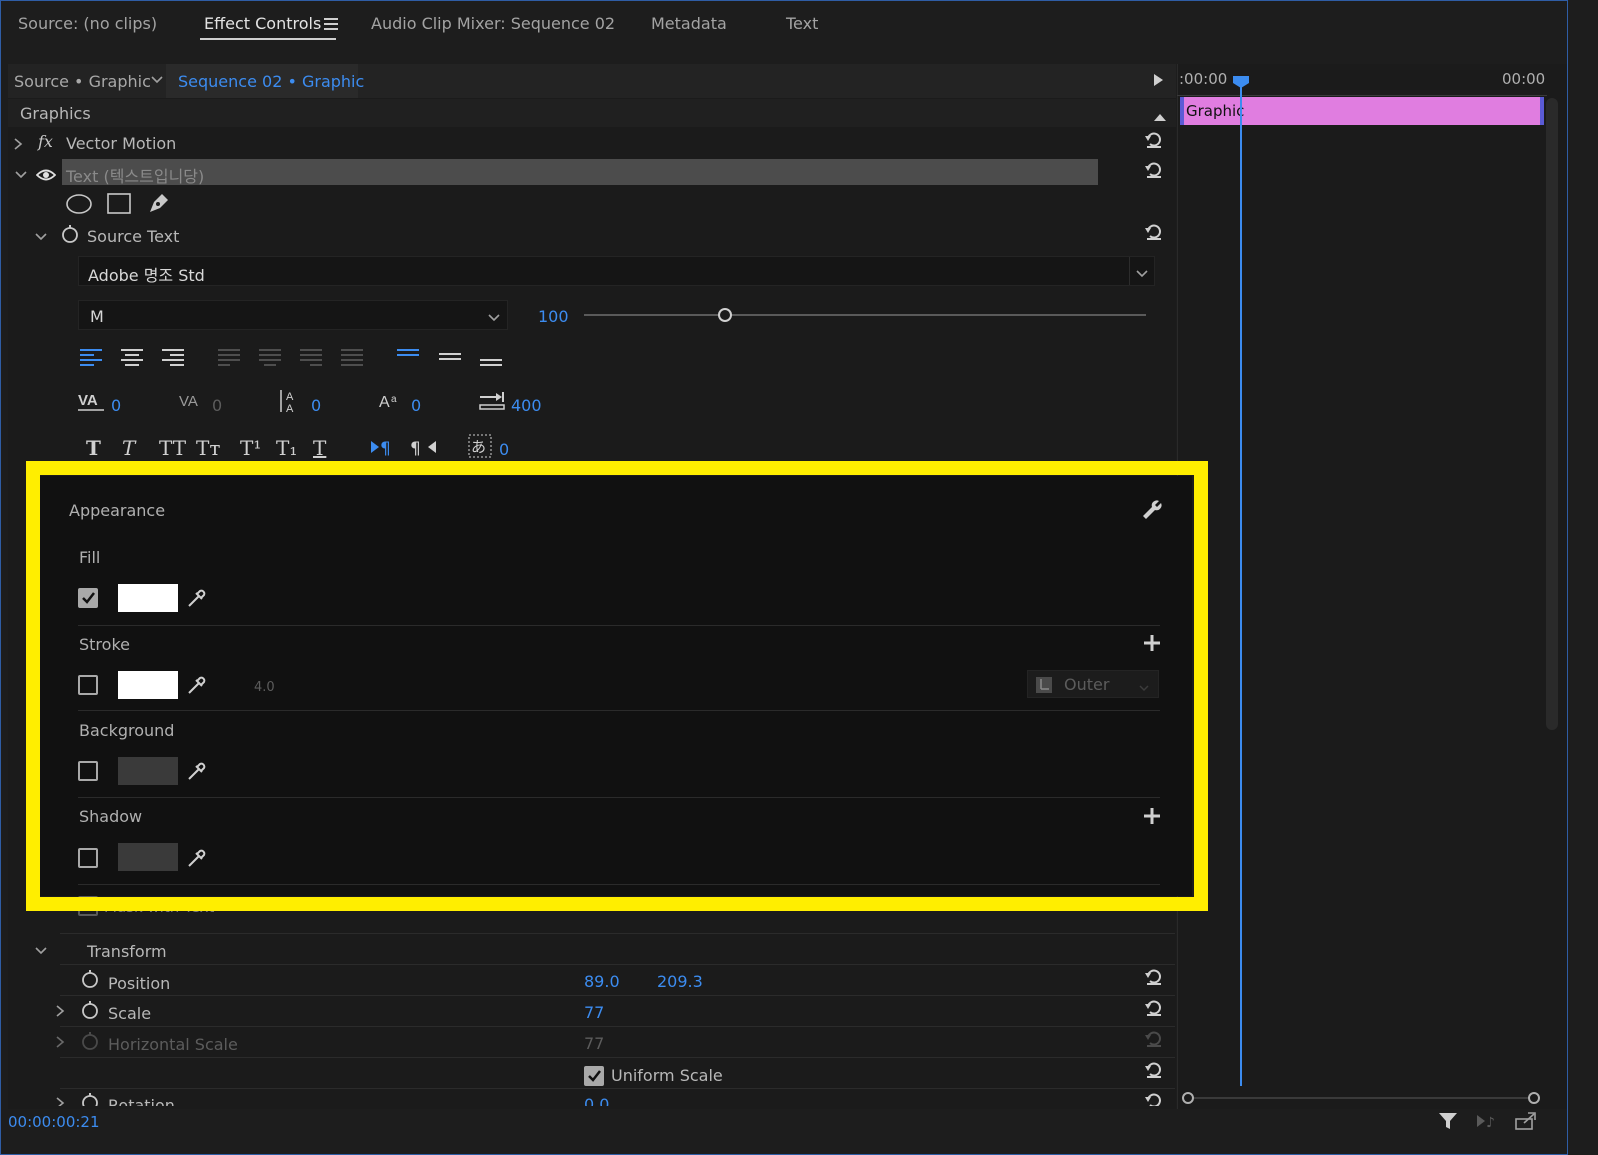 The width and height of the screenshot is (1598, 1155). I want to click on section-label: Graphics, so click(55, 113).